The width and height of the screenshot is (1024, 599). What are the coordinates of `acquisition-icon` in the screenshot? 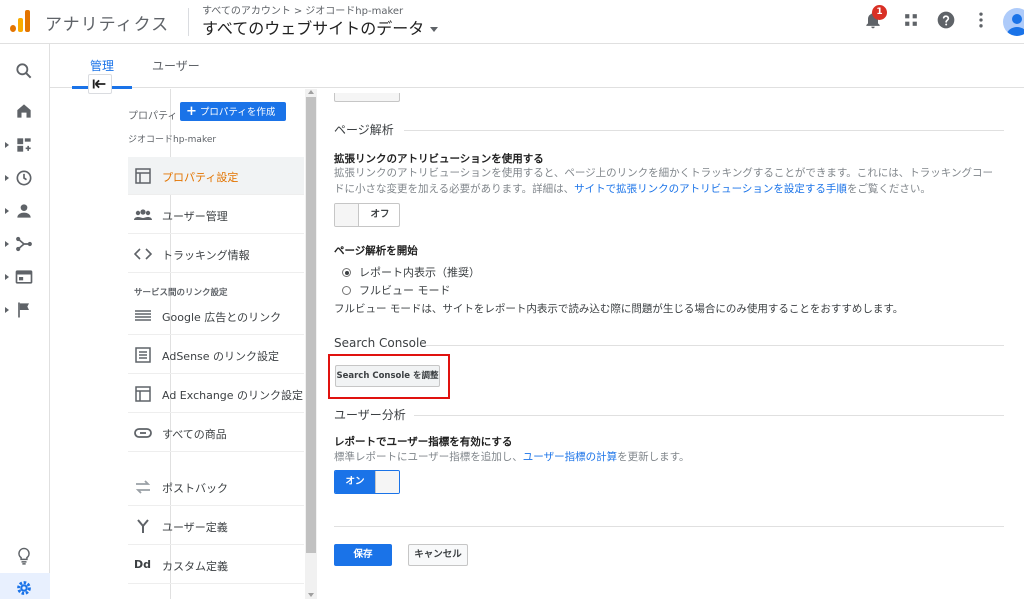 It's located at (24, 244).